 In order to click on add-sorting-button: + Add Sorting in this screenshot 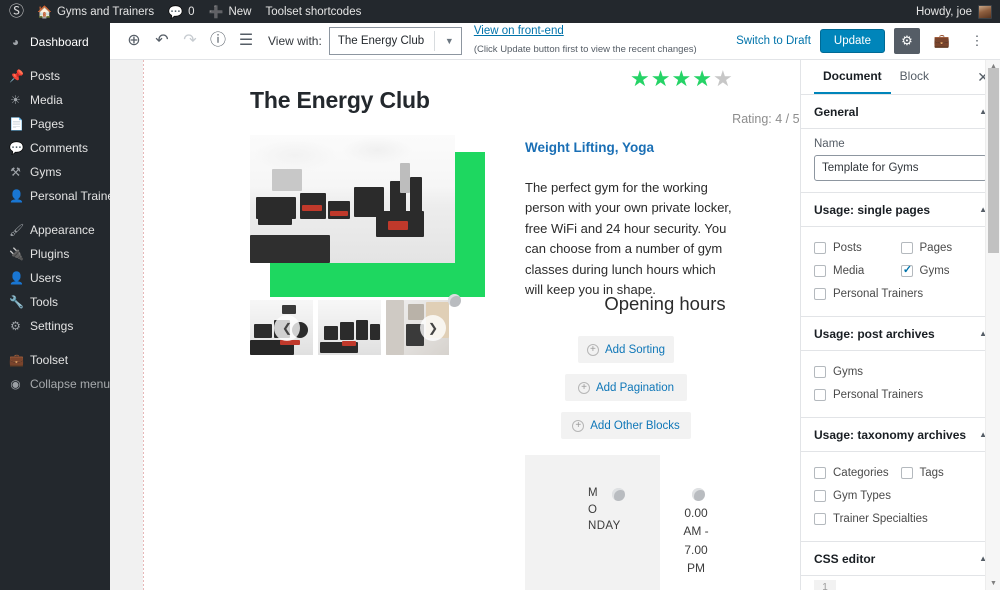, I will do `click(626, 349)`.